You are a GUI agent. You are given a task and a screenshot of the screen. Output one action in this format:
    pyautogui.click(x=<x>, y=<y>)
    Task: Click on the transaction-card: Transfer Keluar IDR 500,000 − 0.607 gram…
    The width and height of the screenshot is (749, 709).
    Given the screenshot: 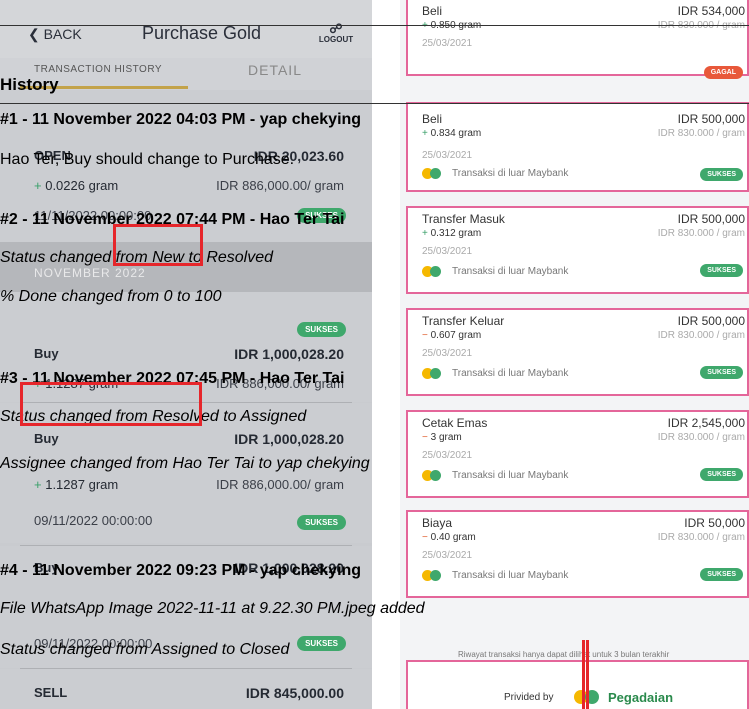 What is the action you would take?
    pyautogui.click(x=577, y=352)
    